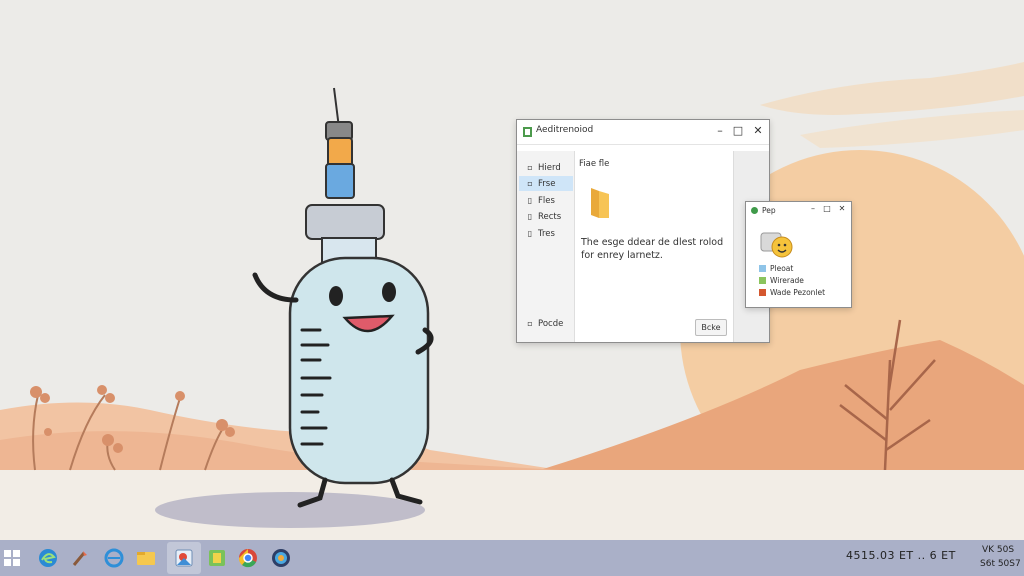  Describe the element at coordinates (998, 550) in the screenshot. I see `tray-text-top: VK 50S` at that location.